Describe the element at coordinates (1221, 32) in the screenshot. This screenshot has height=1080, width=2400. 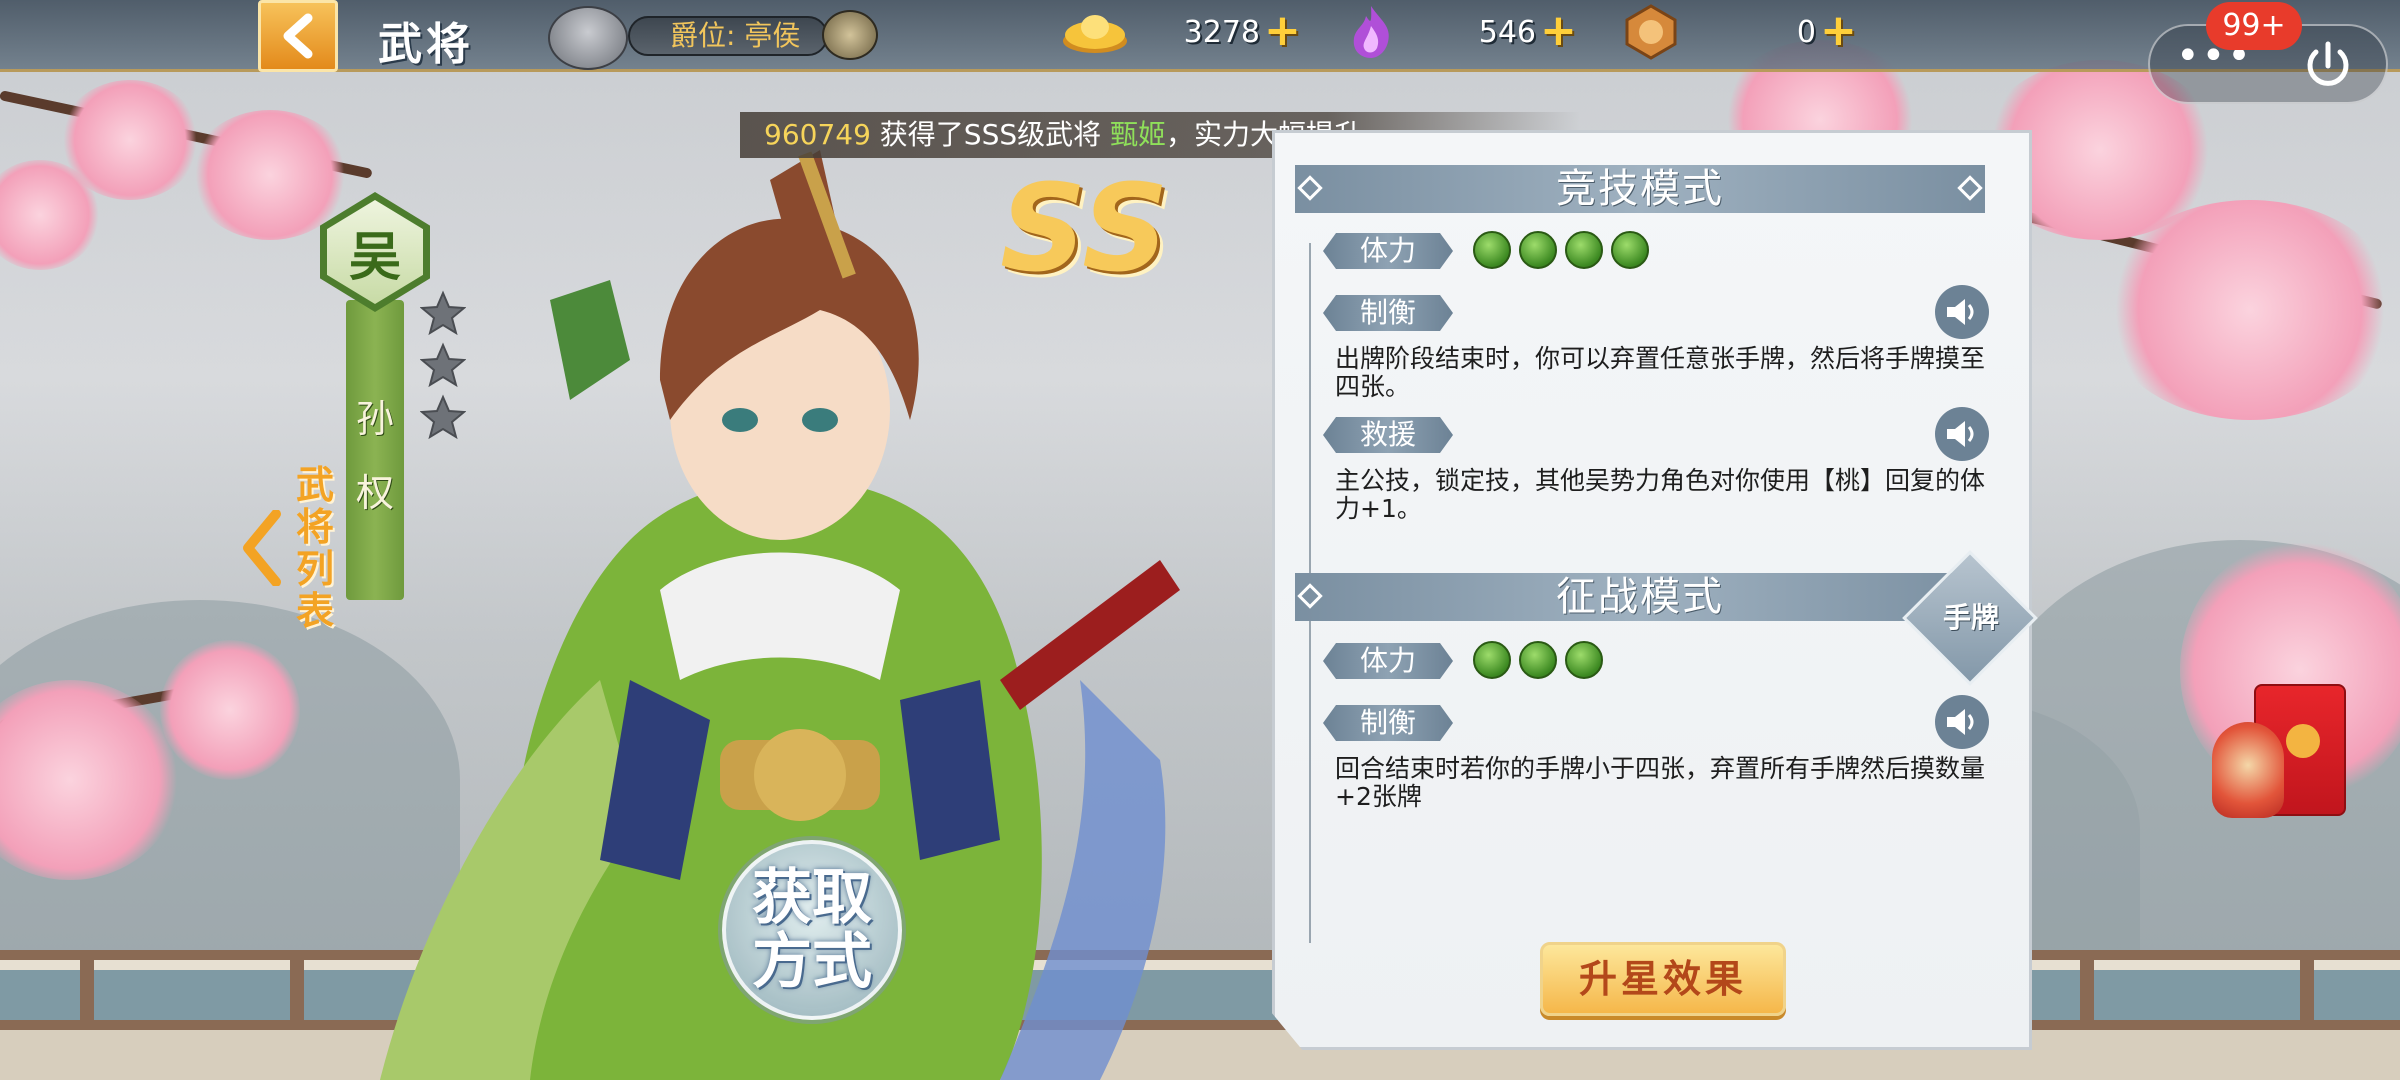
I see `gold-amount: 3278` at that location.